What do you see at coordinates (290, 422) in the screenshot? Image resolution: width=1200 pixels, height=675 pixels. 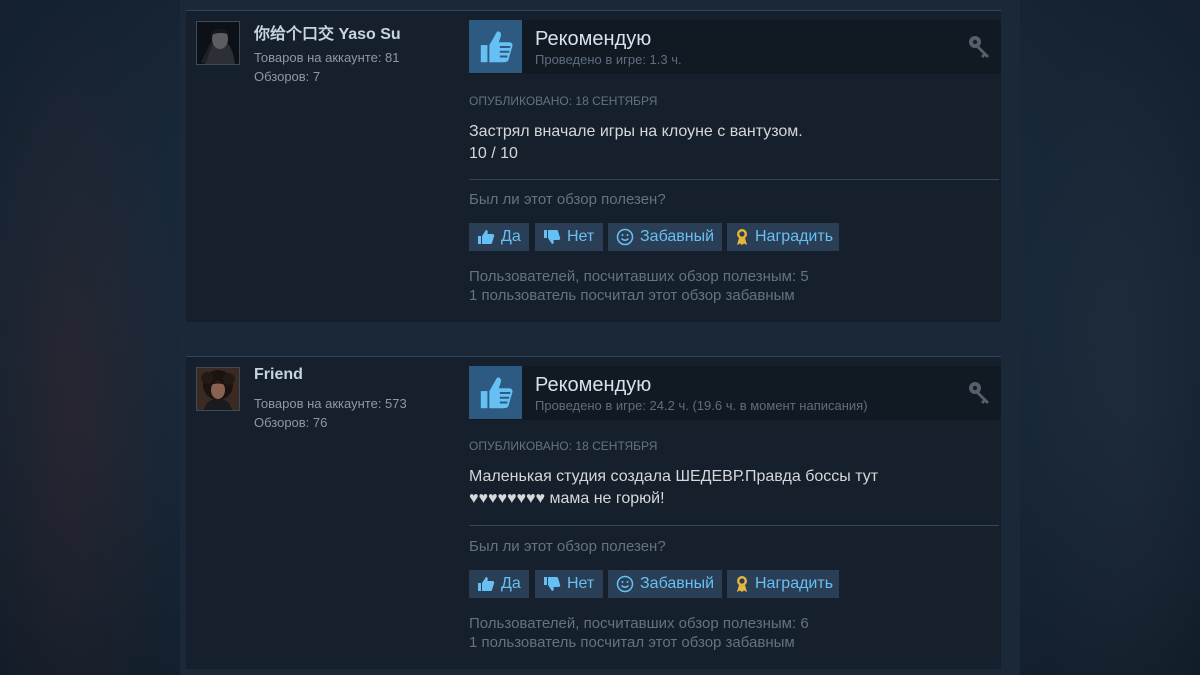 I see `author-reviews-count: Обзоров: 76` at bounding box center [290, 422].